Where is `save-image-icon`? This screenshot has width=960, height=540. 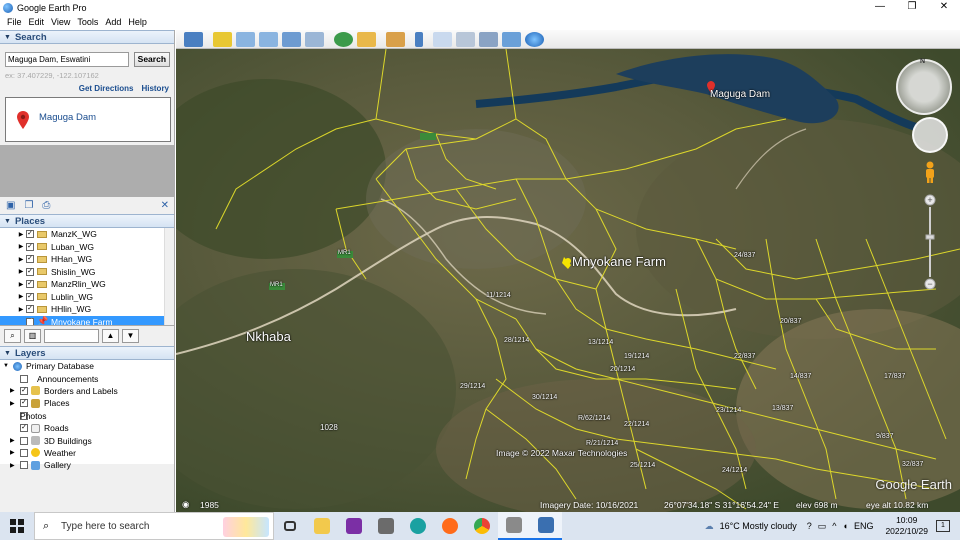
save-image-icon is located at coordinates (488, 39).